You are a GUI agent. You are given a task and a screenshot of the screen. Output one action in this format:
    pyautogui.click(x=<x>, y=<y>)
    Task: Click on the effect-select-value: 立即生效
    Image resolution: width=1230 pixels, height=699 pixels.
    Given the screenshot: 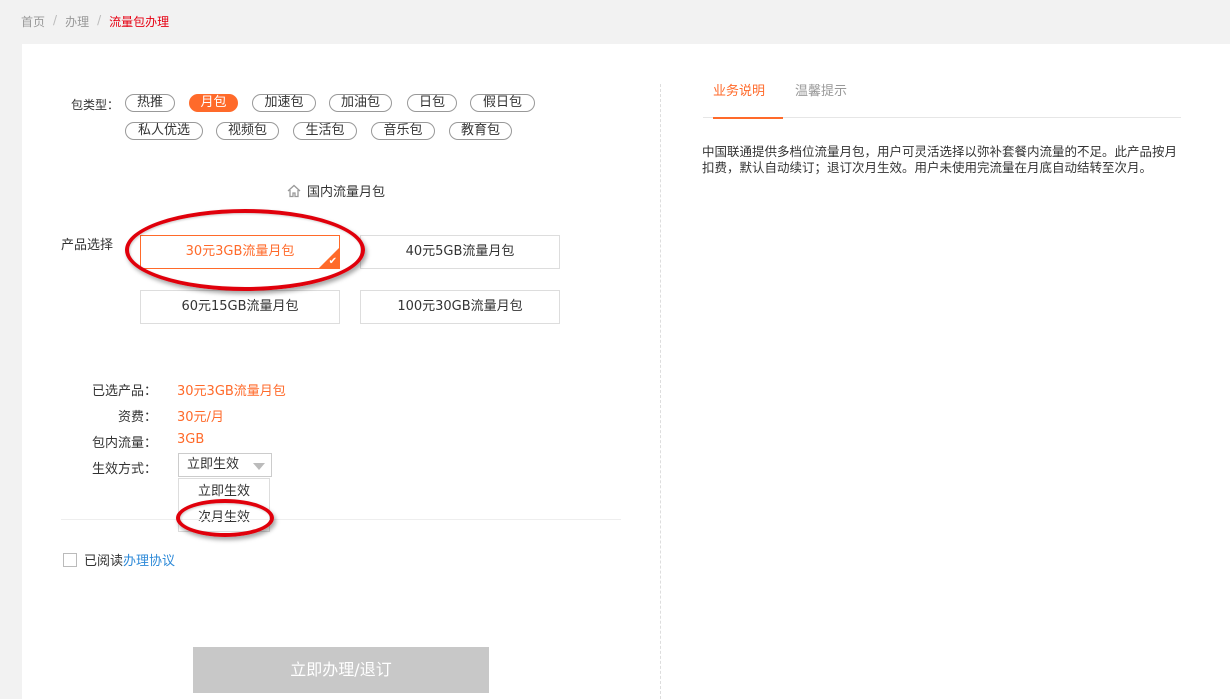 What is the action you would take?
    pyautogui.click(x=213, y=464)
    